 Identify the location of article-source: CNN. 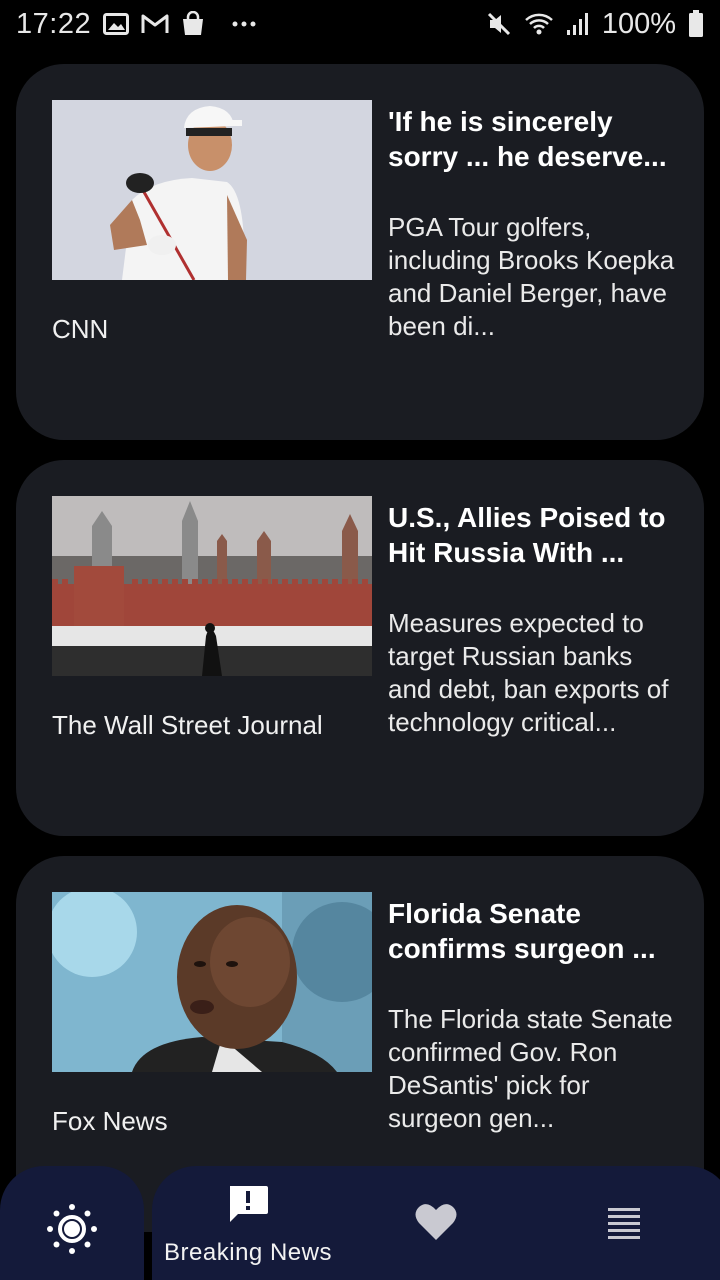
(80, 329).